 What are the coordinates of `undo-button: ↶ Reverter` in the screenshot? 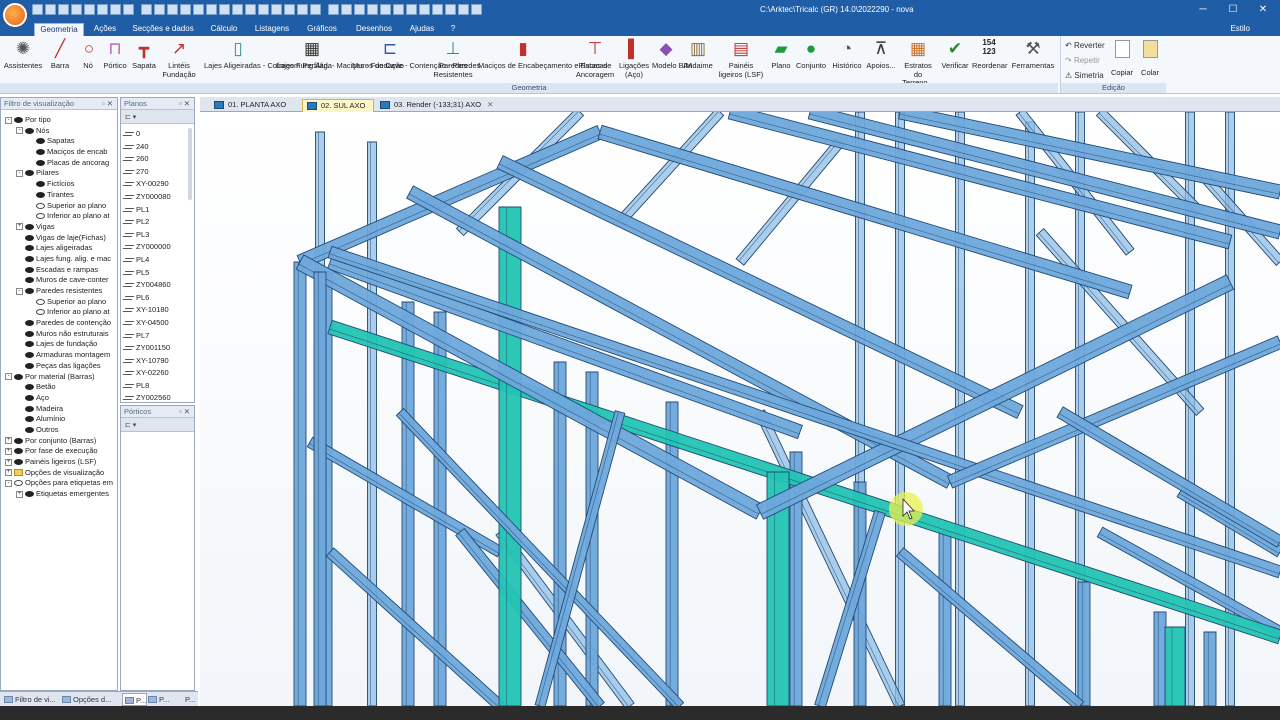 It's located at (1085, 45).